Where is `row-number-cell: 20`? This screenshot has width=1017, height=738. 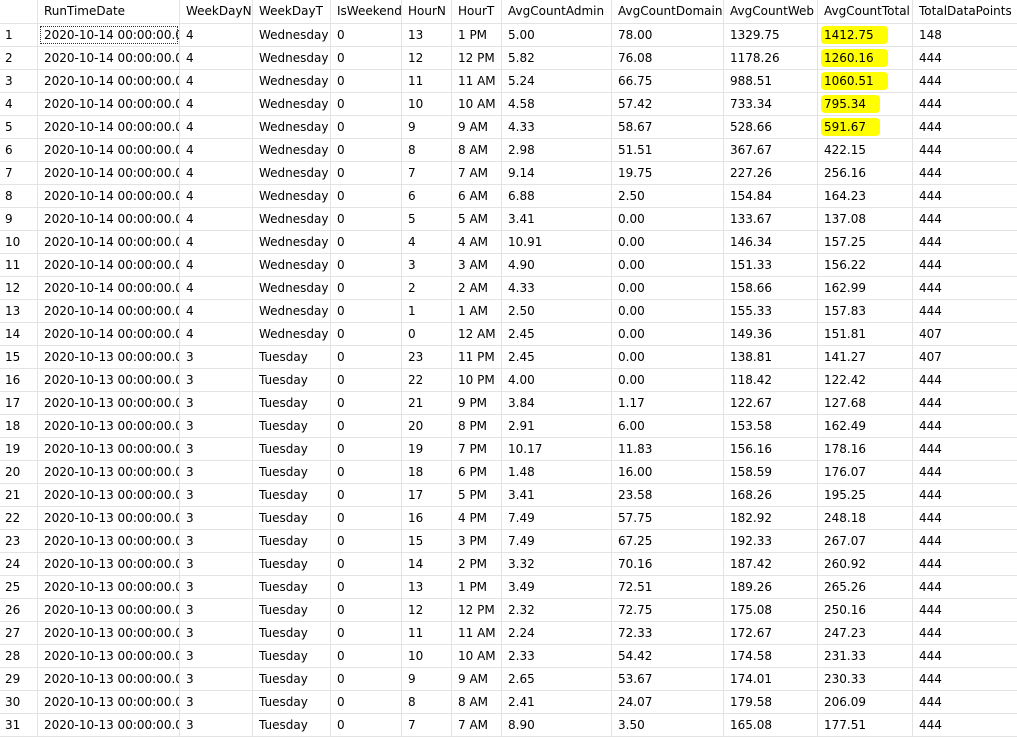 row-number-cell: 20 is located at coordinates (19, 472).